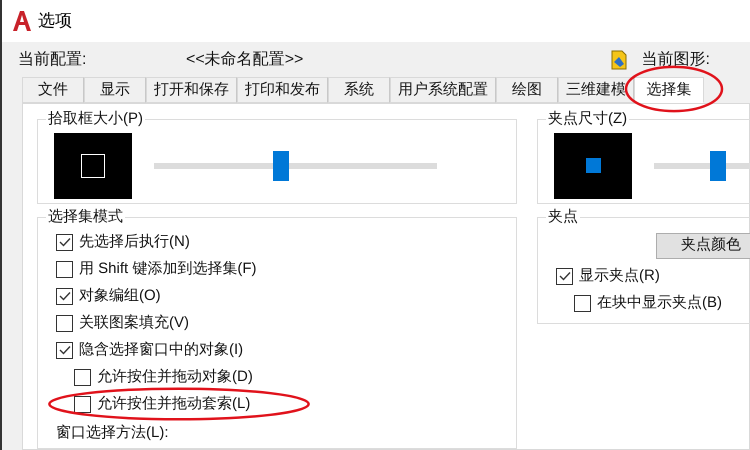 This screenshot has width=750, height=450. What do you see at coordinates (619, 276) in the screenshot?
I see `checkbox-label: 显示夹点(R)` at bounding box center [619, 276].